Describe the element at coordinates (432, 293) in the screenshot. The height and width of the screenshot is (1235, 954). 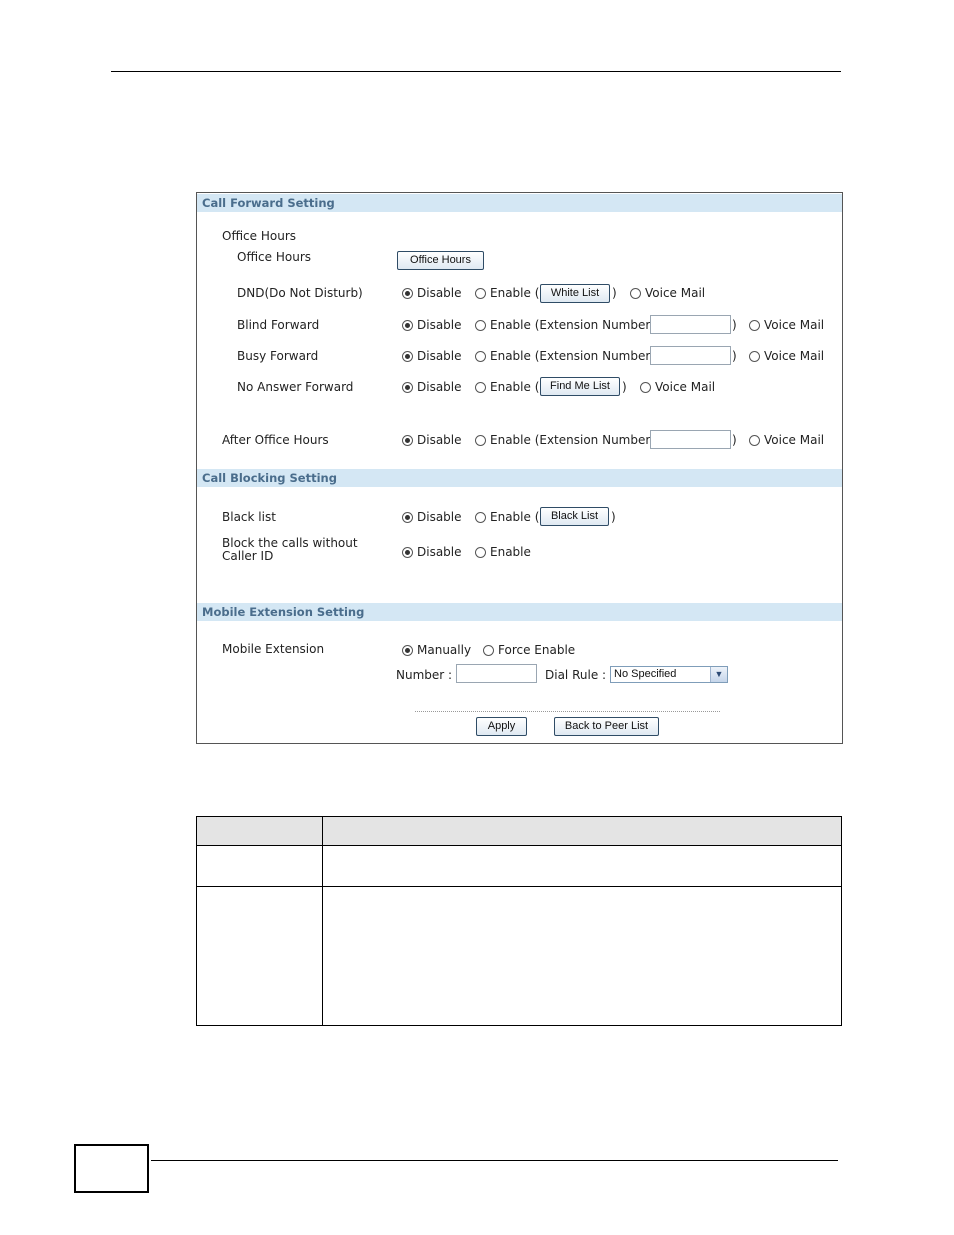
I see `dnd-disable-radio: Disable` at that location.